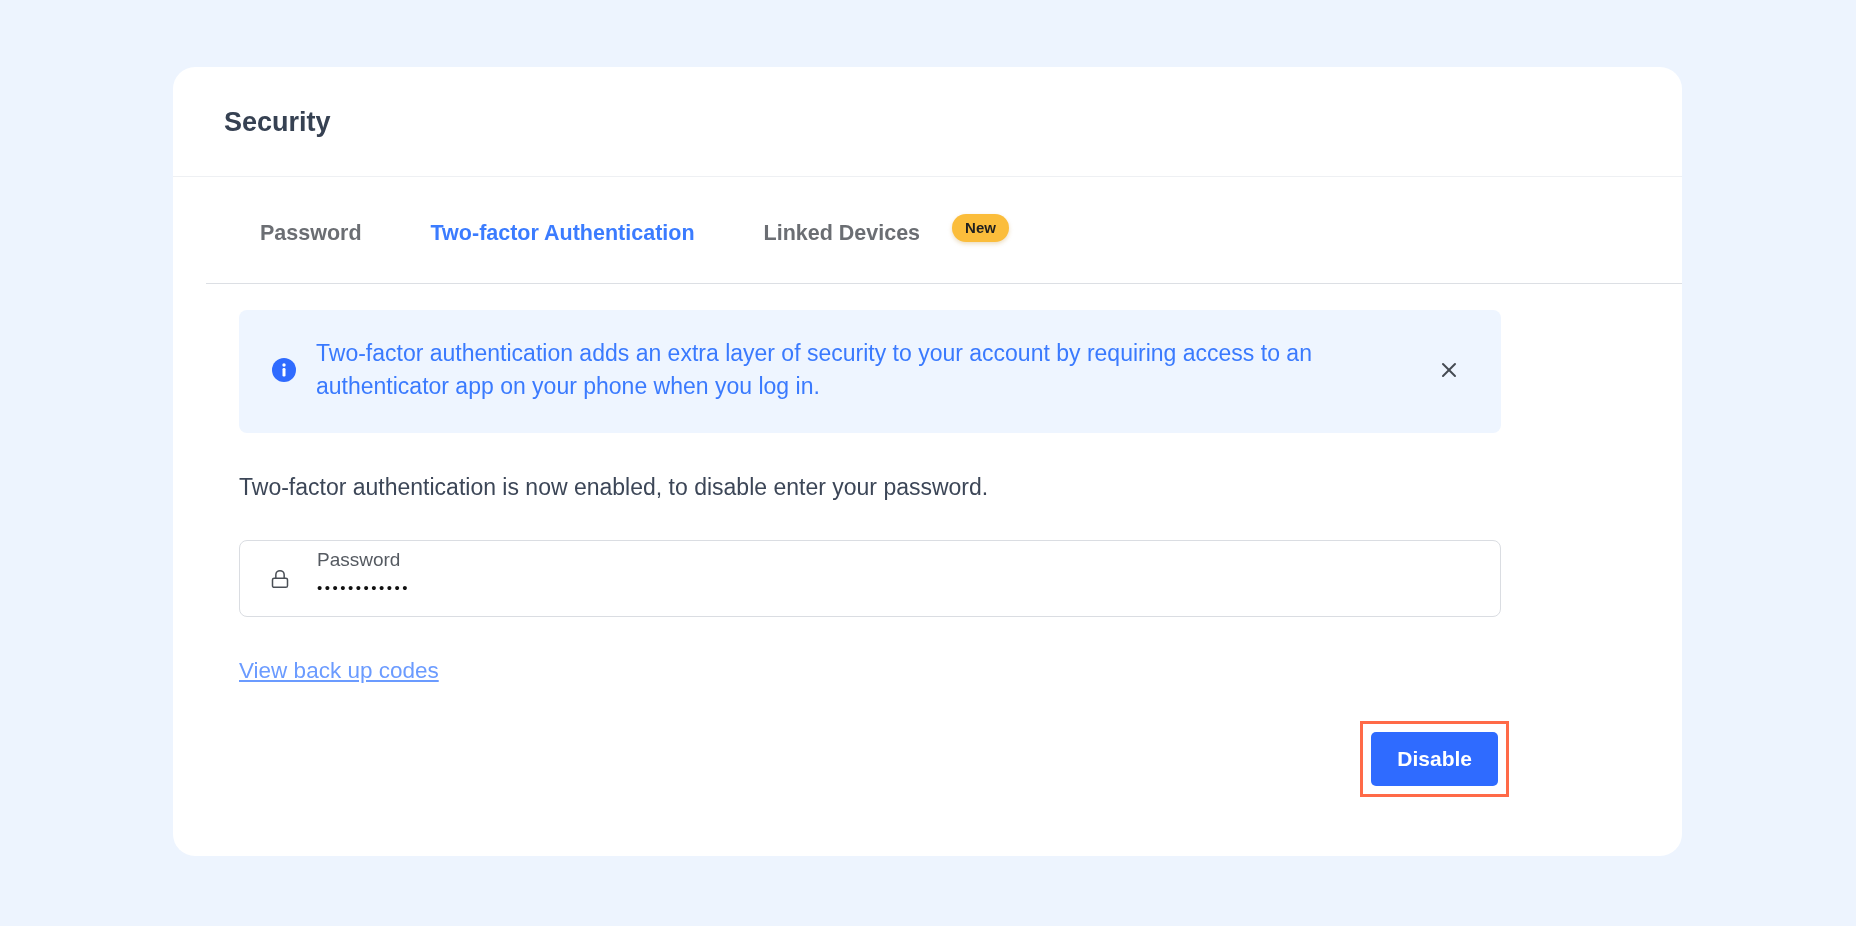 The height and width of the screenshot is (926, 1856). What do you see at coordinates (277, 122) in the screenshot?
I see `card-title: Security` at bounding box center [277, 122].